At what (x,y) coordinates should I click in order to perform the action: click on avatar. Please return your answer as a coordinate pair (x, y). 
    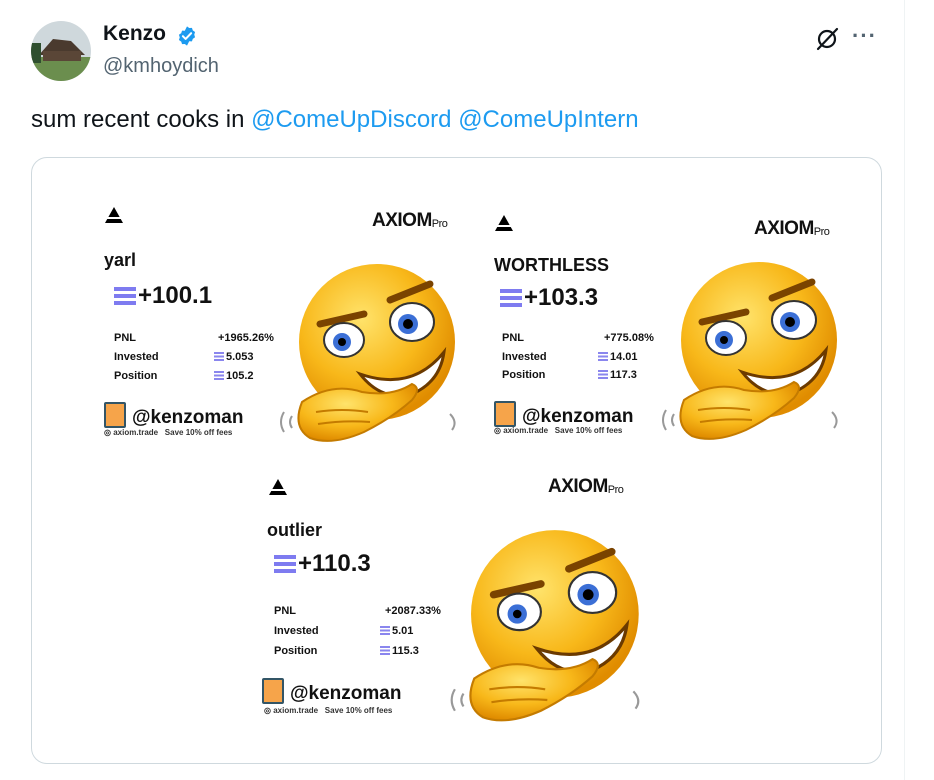
    Looking at the image, I should click on (61, 51).